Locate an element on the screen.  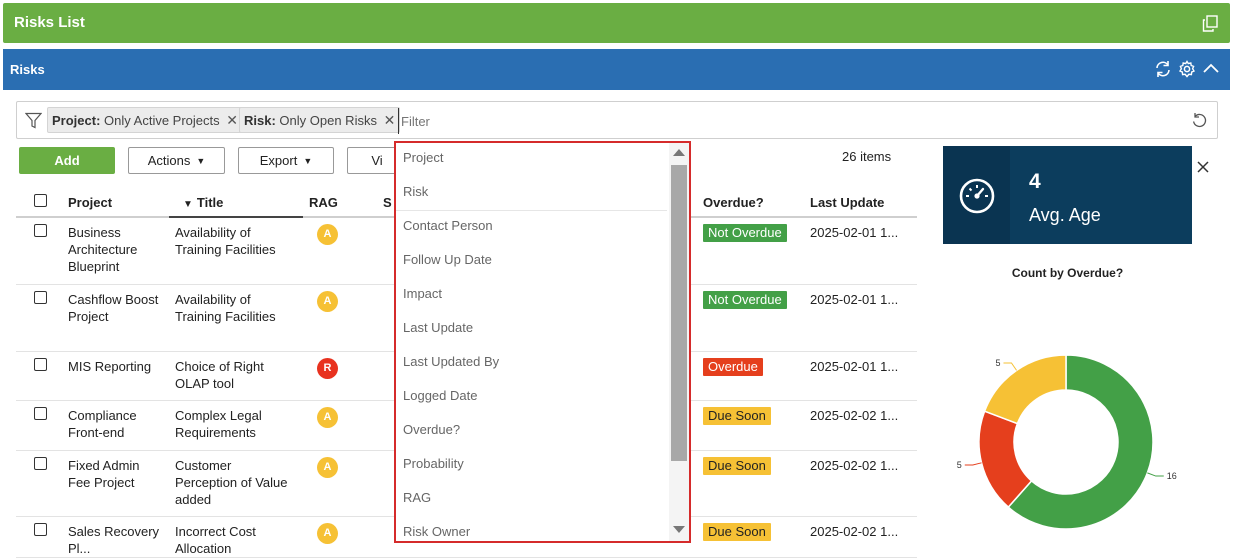
overdue-cell: Not Overdue is located at coordinates (750, 251).